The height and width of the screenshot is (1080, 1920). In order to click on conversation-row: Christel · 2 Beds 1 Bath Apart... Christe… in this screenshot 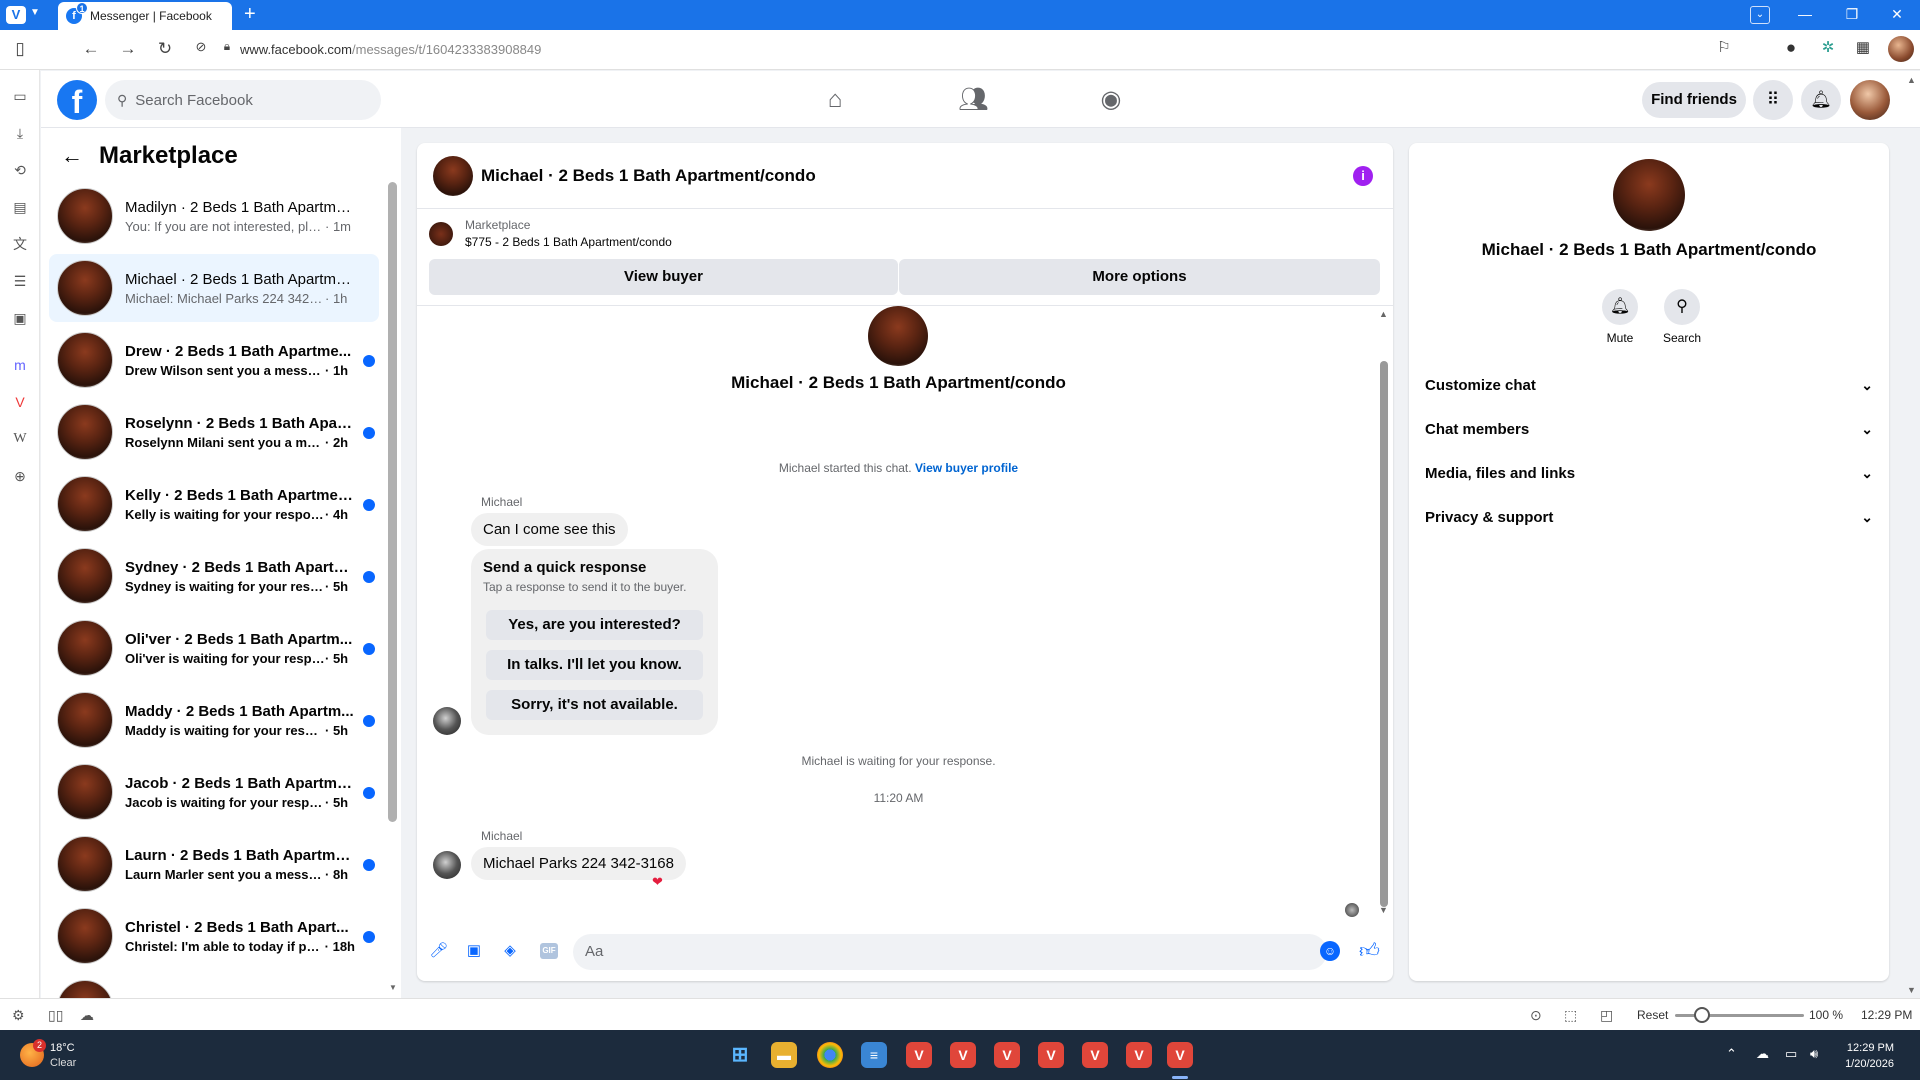, I will do `click(214, 936)`.